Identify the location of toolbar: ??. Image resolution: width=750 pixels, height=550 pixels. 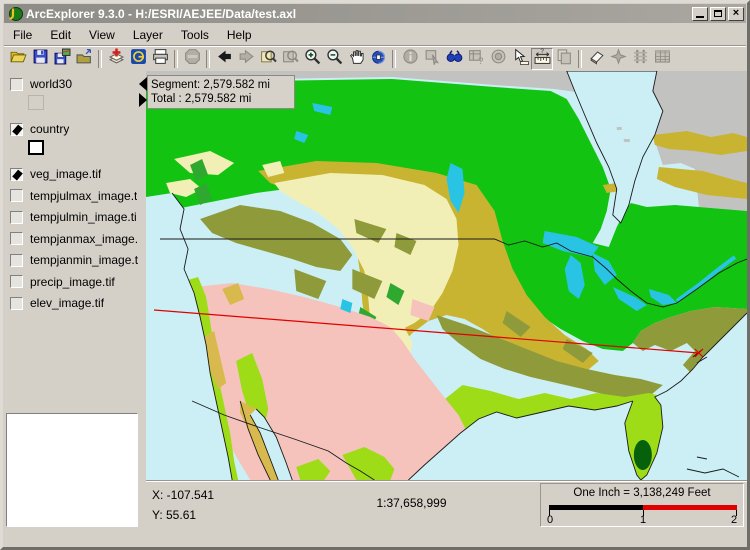
(375, 58).